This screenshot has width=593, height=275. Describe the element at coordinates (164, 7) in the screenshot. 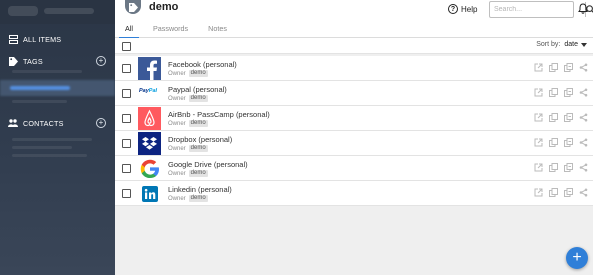

I see `page-title: demo` at that location.